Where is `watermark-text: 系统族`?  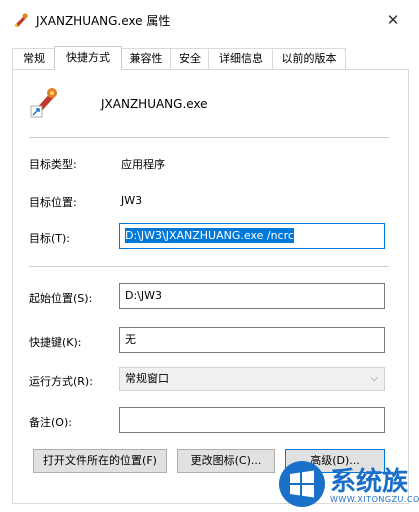 watermark-text: 系统族 is located at coordinates (369, 482).